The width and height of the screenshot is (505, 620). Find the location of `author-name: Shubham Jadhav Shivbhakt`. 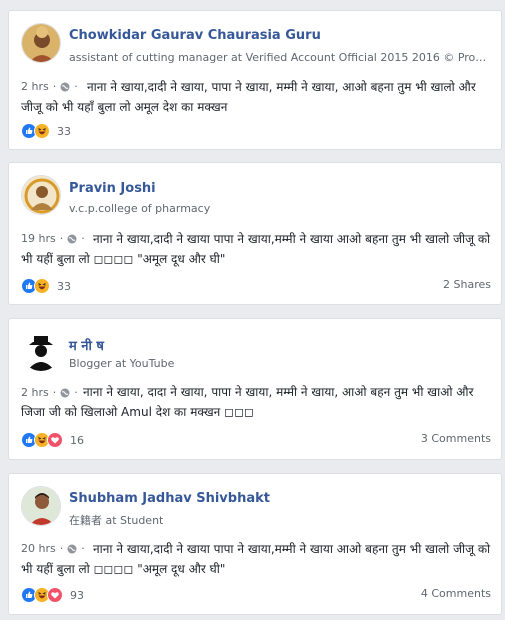

author-name: Shubham Jadhav Shivbhakt is located at coordinates (169, 498).